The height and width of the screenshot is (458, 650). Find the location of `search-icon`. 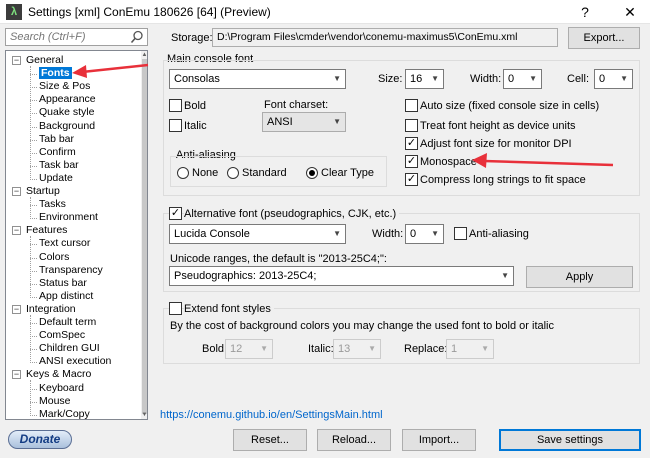

search-icon is located at coordinates (137, 37).